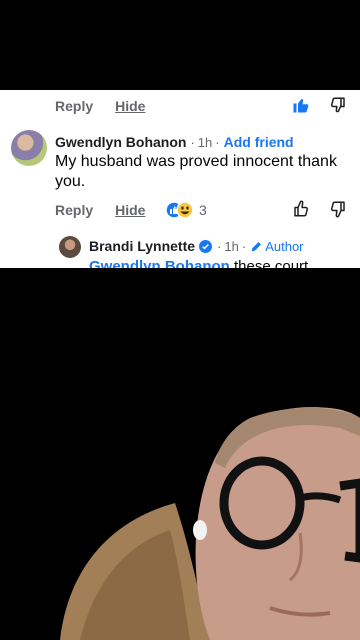 The height and width of the screenshot is (640, 360). What do you see at coordinates (206, 246) in the screenshot?
I see `verified-icon` at bounding box center [206, 246].